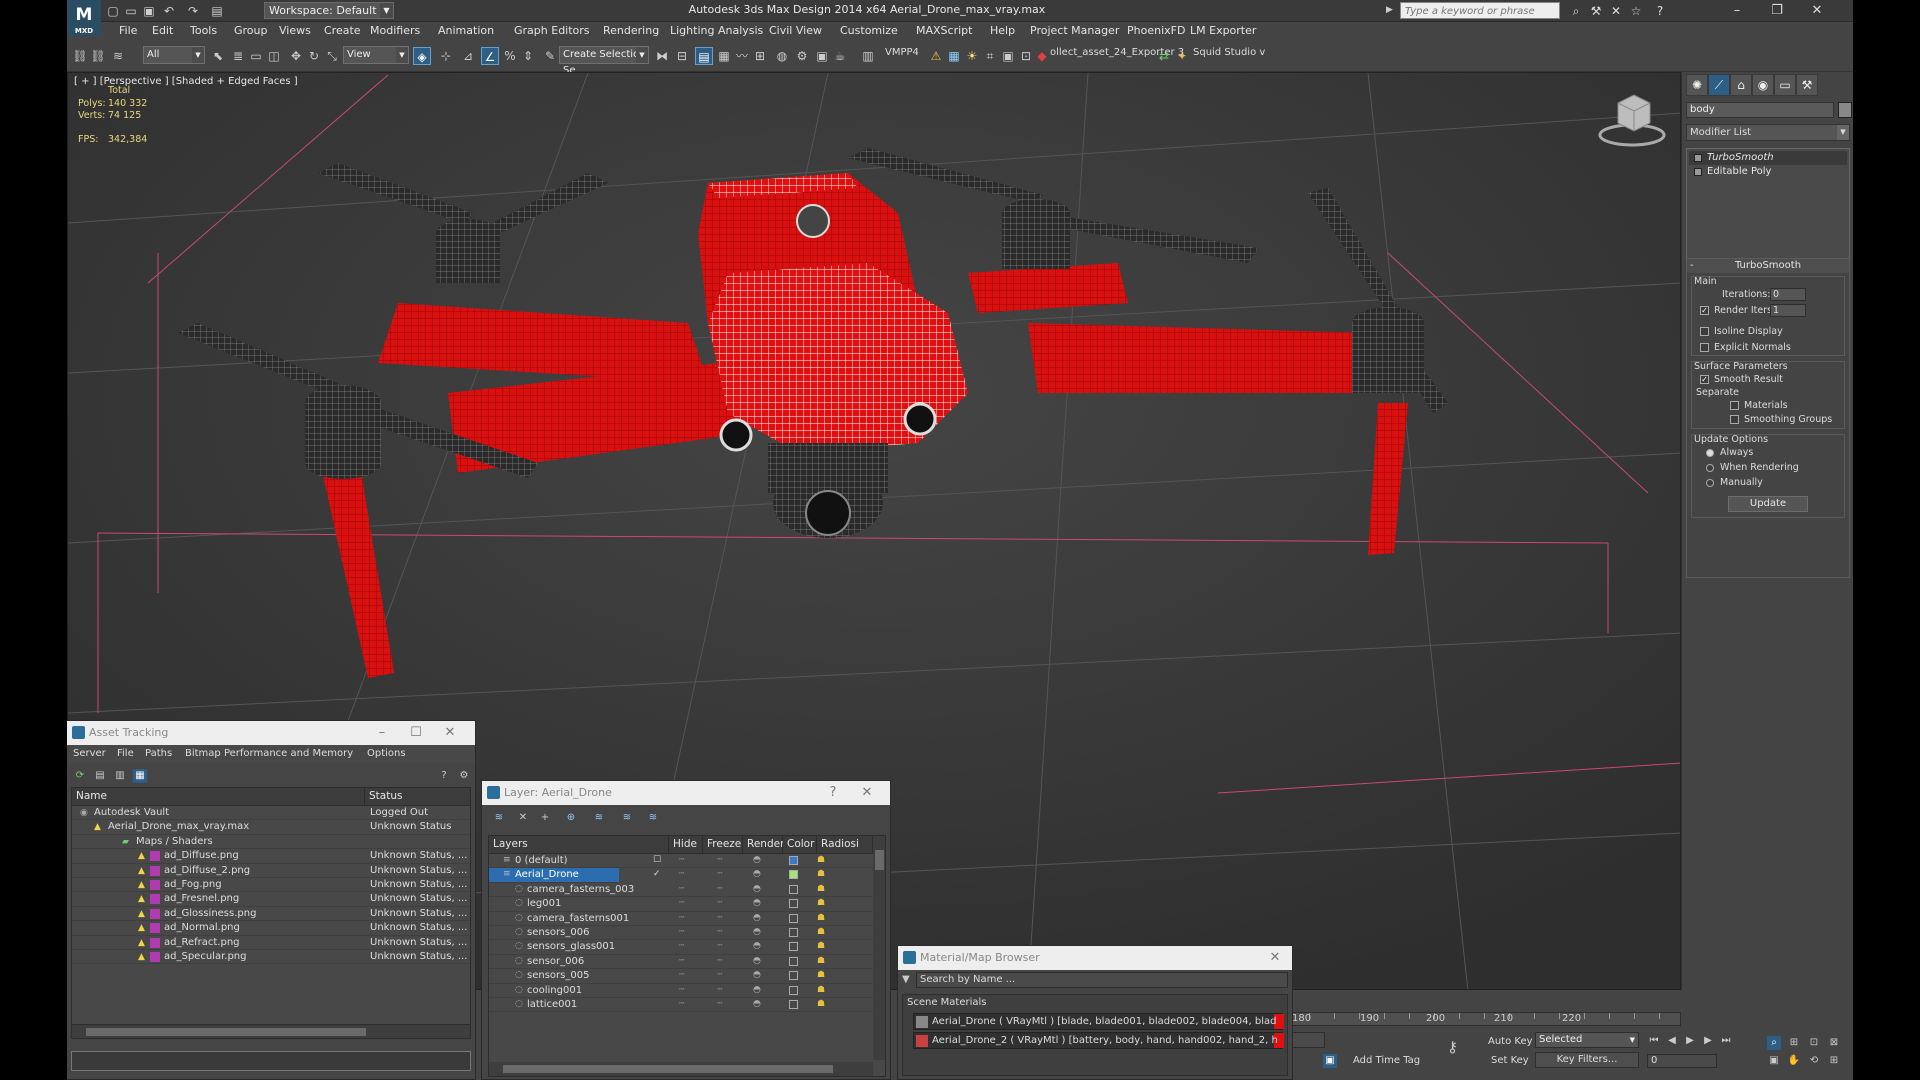 The width and height of the screenshot is (1920, 1080). I want to click on maximize-viewport-icon: ⊞, so click(1834, 1061).